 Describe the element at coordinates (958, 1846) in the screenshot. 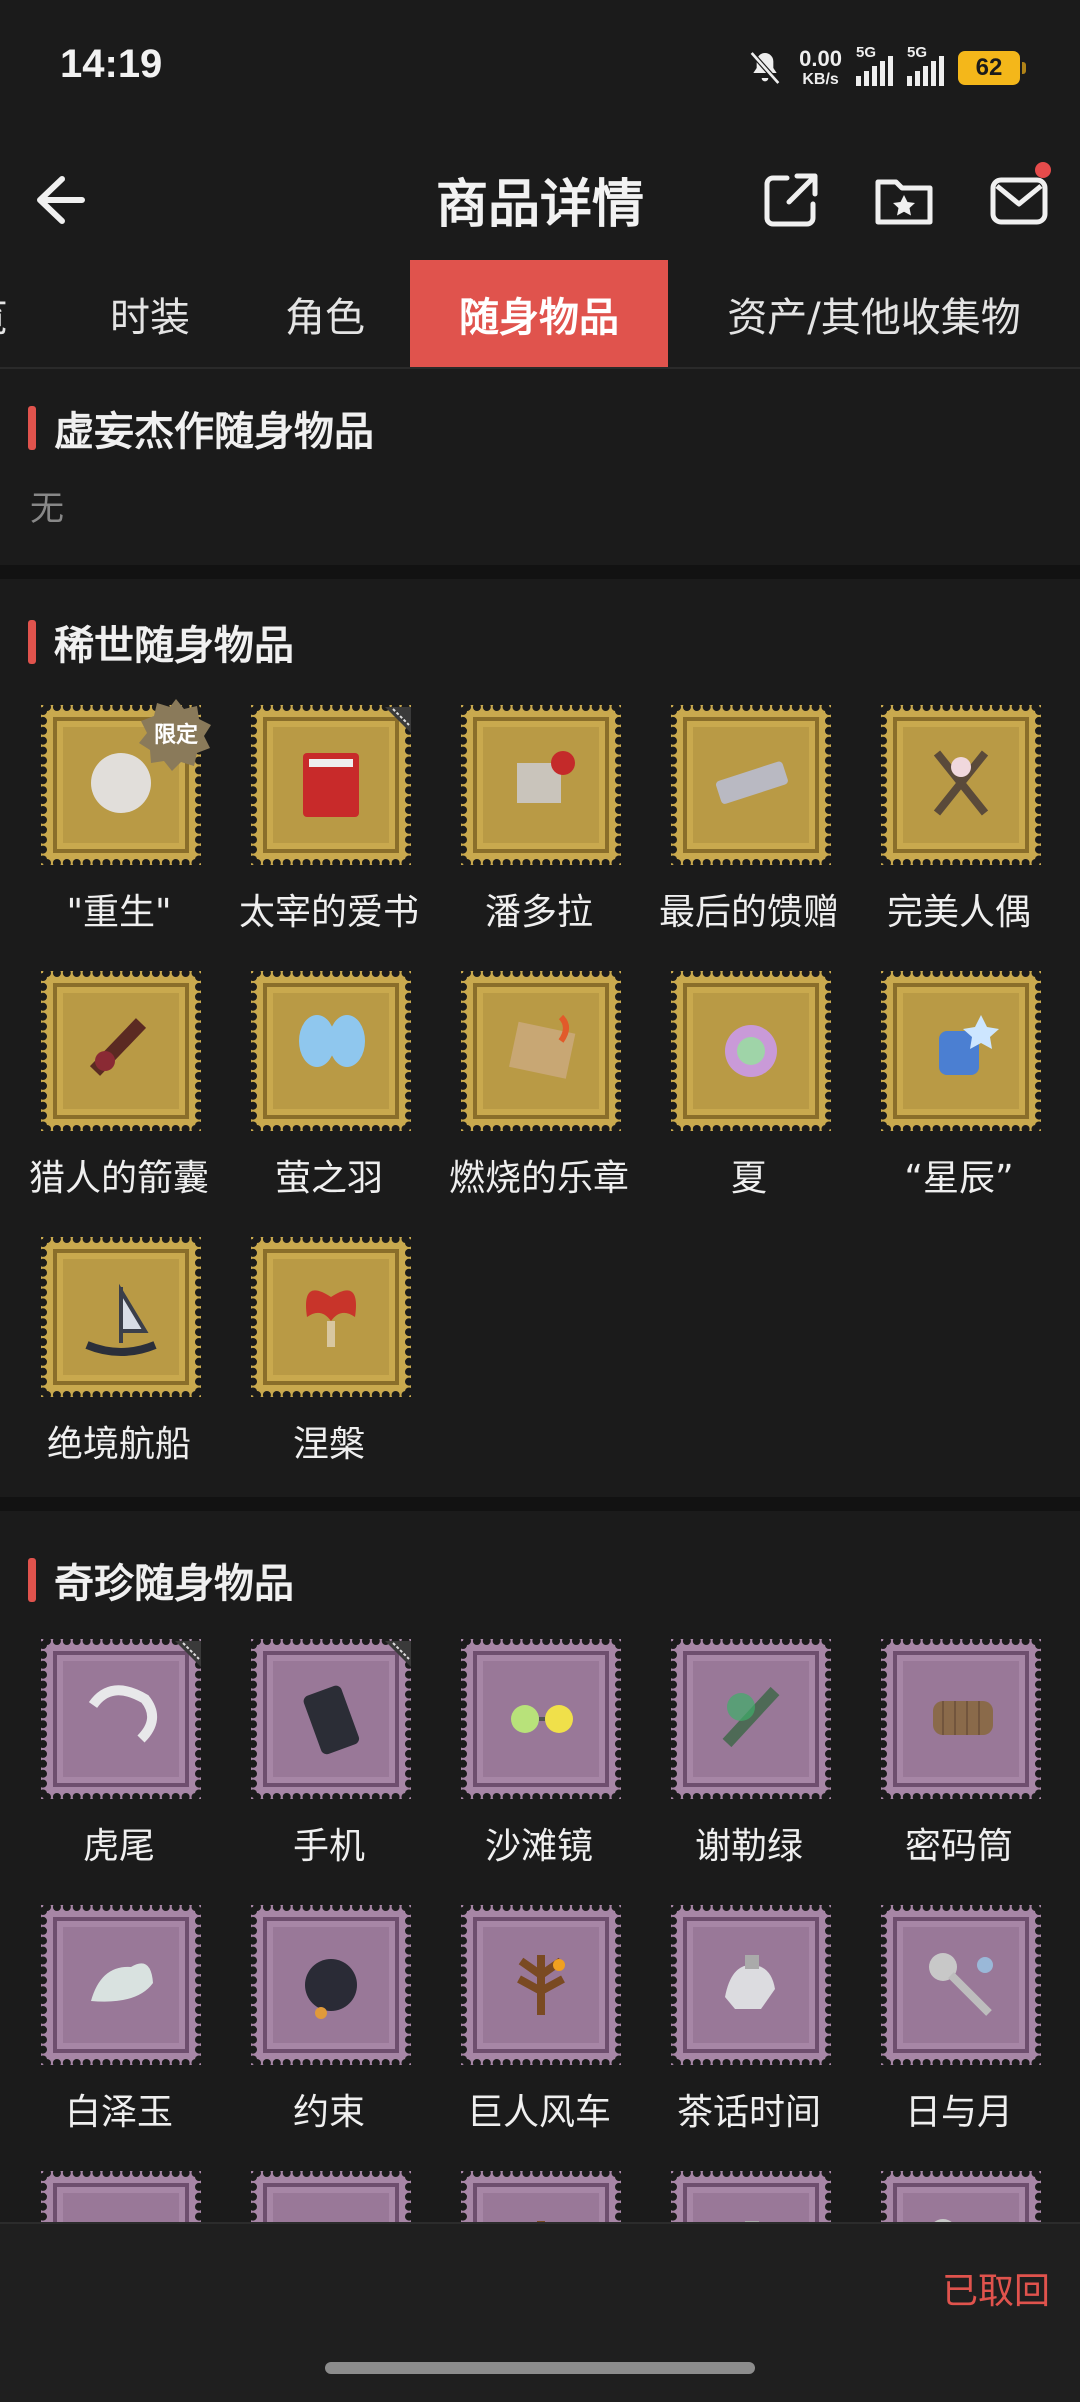

I see `item-label: 密码筒` at that location.